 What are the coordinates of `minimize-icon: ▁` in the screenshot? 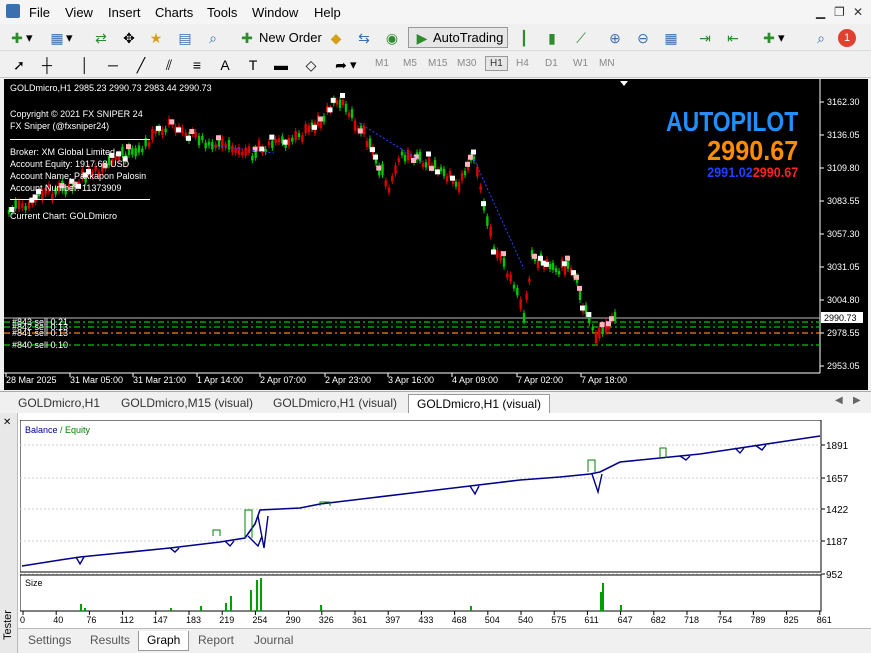 It's located at (820, 12).